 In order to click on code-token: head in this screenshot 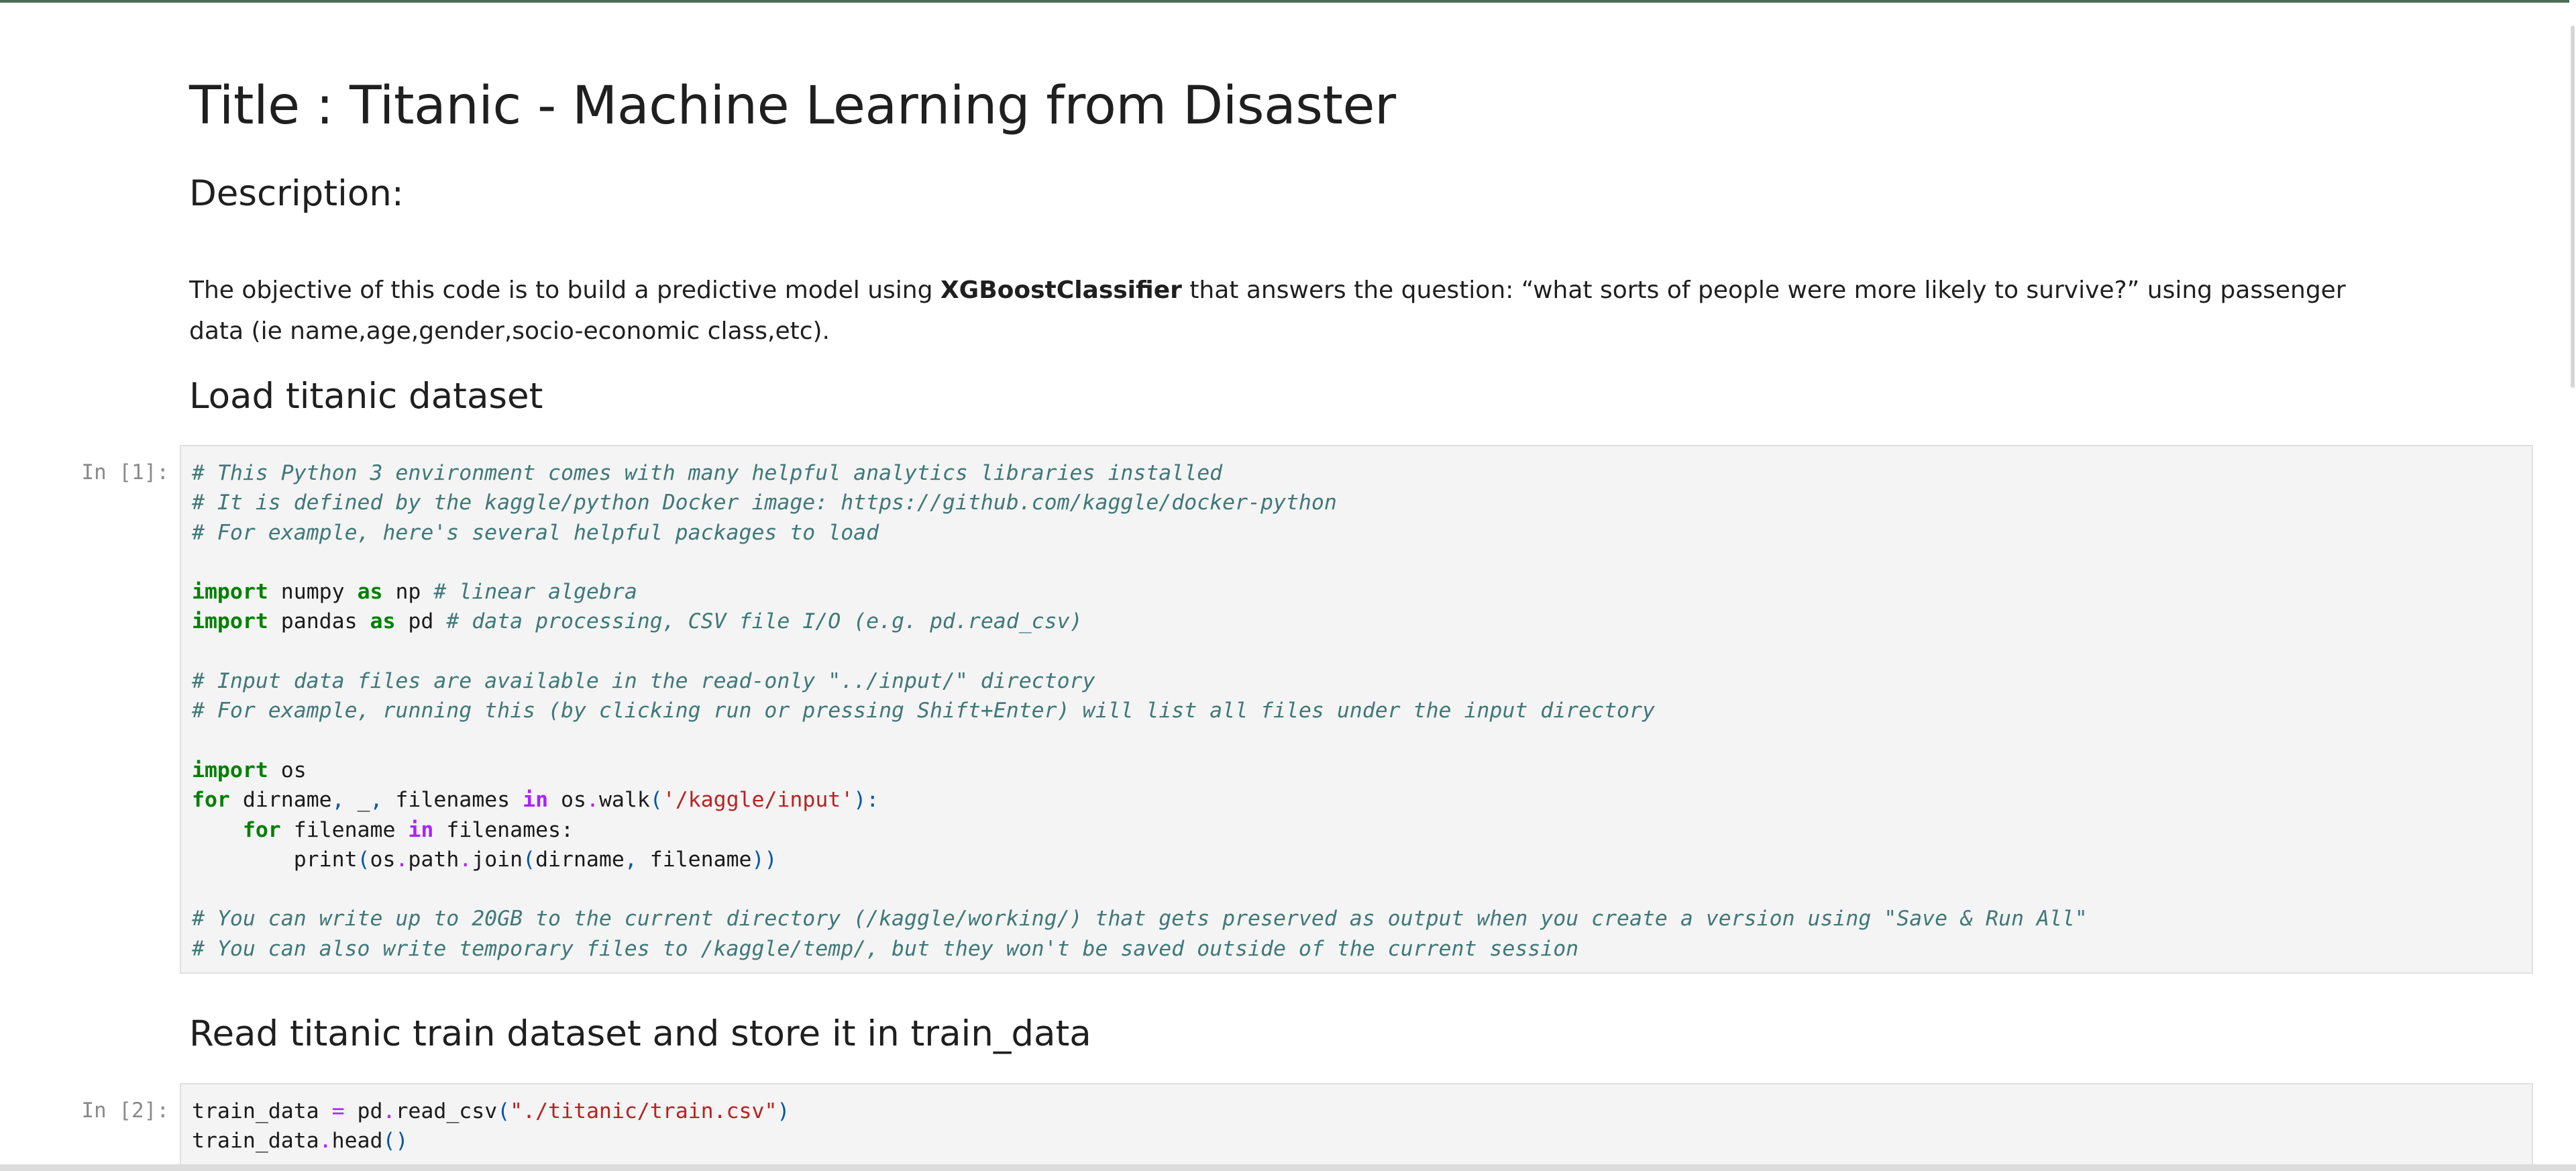, I will do `click(357, 1141)`.